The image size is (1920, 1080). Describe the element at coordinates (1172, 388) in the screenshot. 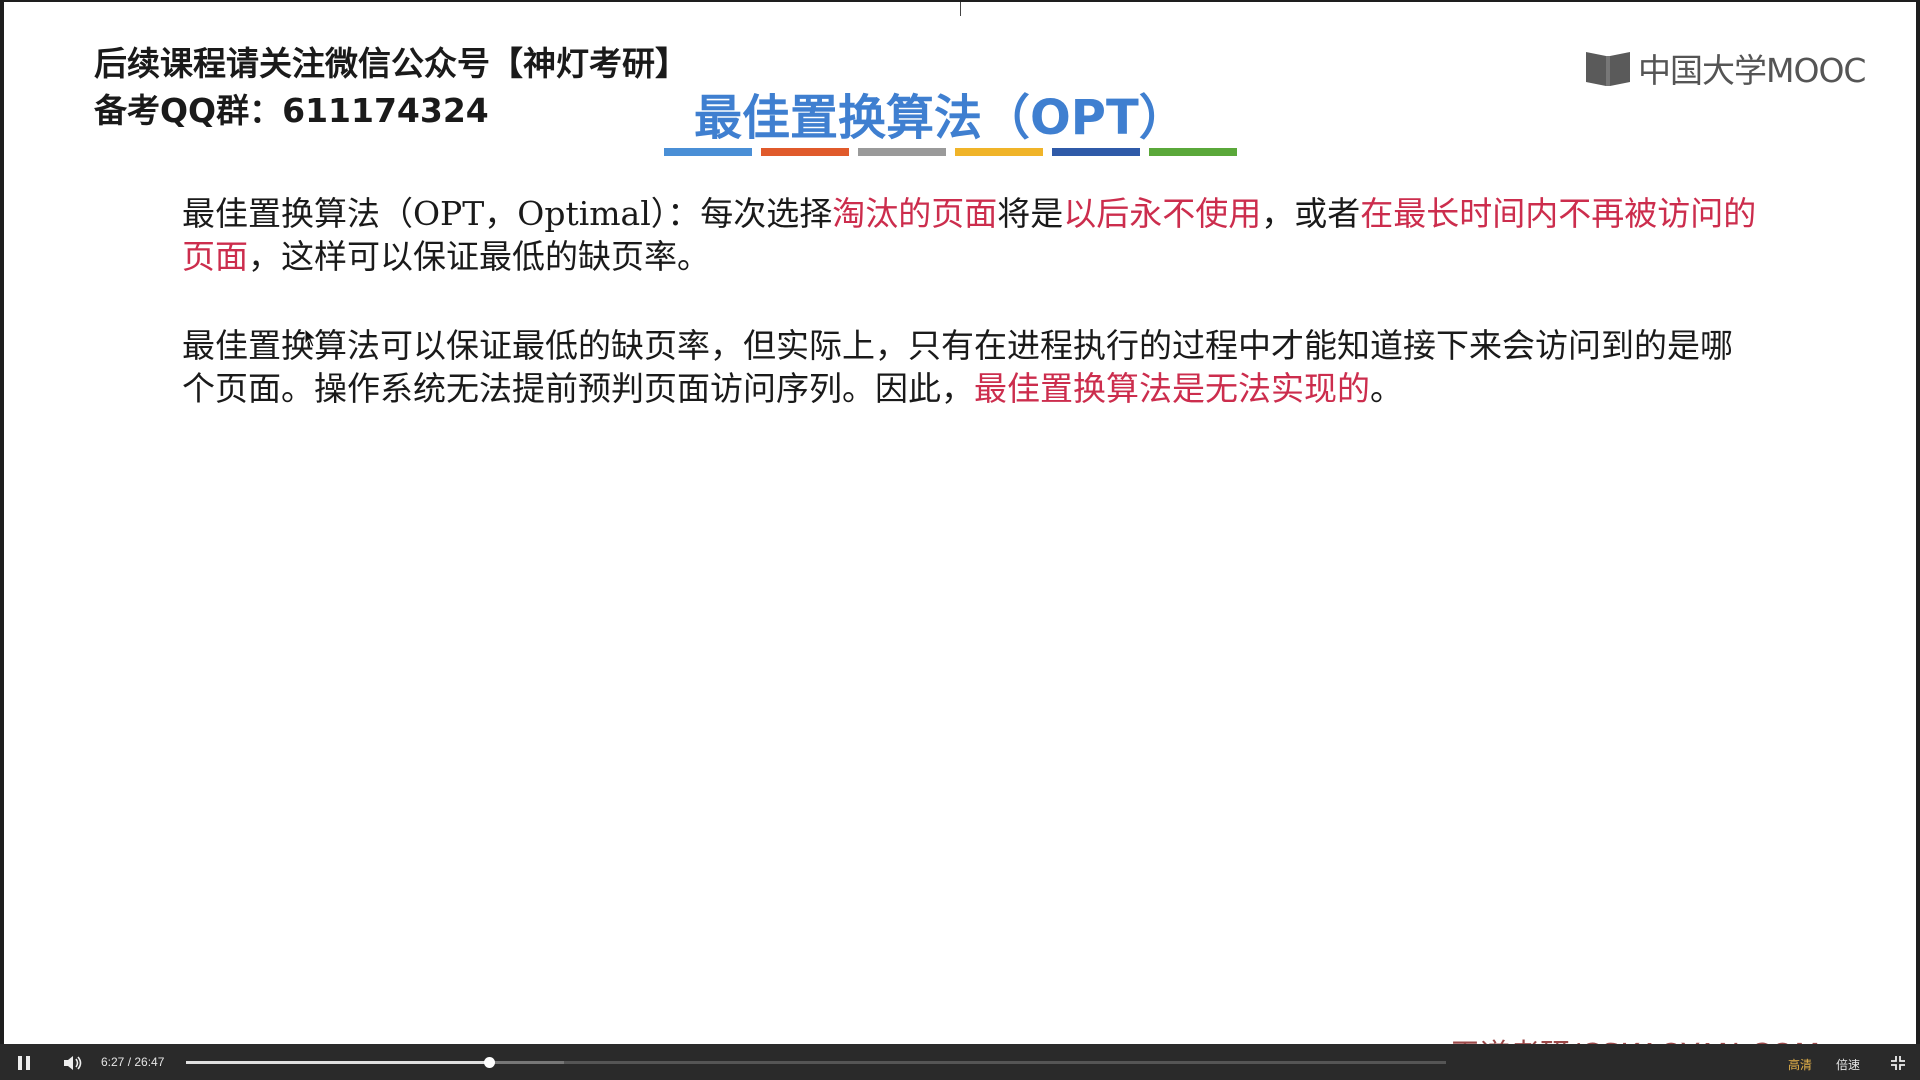

I see `highlight-span: 最佳置换算法是无法实现的` at that location.